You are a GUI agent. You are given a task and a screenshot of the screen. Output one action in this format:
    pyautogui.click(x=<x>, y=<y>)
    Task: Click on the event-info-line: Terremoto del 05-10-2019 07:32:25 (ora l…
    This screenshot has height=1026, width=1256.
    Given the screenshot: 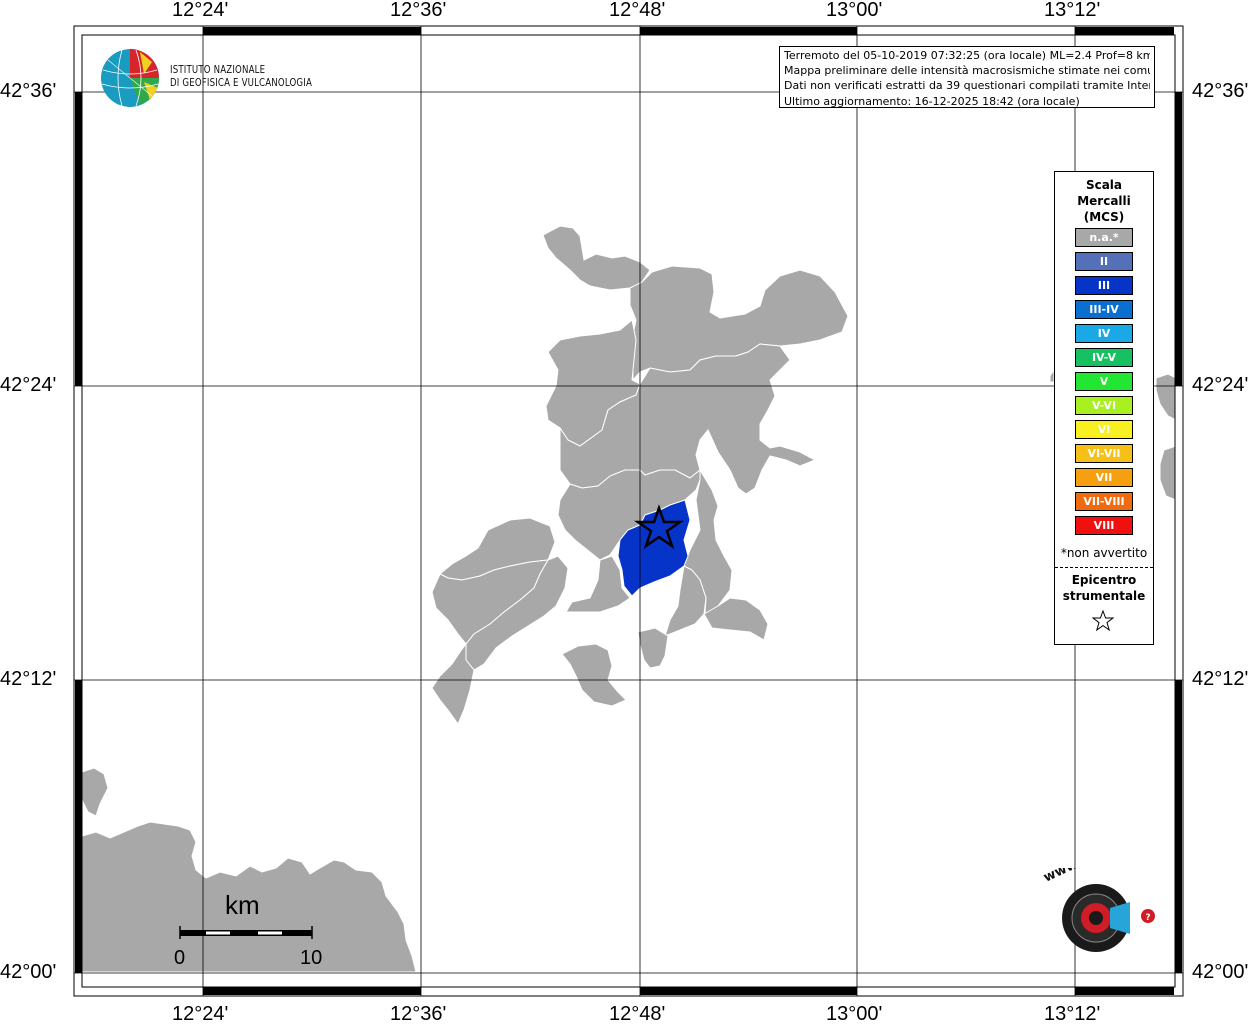 What is the action you would take?
    pyautogui.click(x=967, y=55)
    